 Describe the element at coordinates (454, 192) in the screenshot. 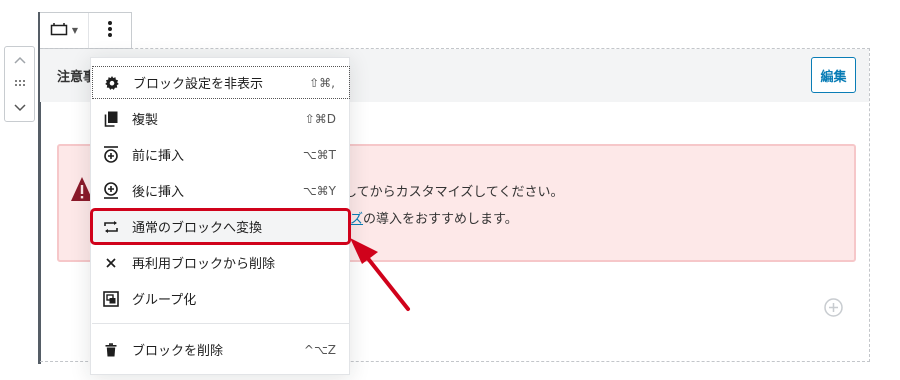

I see `notice-text-line1: してからカスタマイズしてください。` at that location.